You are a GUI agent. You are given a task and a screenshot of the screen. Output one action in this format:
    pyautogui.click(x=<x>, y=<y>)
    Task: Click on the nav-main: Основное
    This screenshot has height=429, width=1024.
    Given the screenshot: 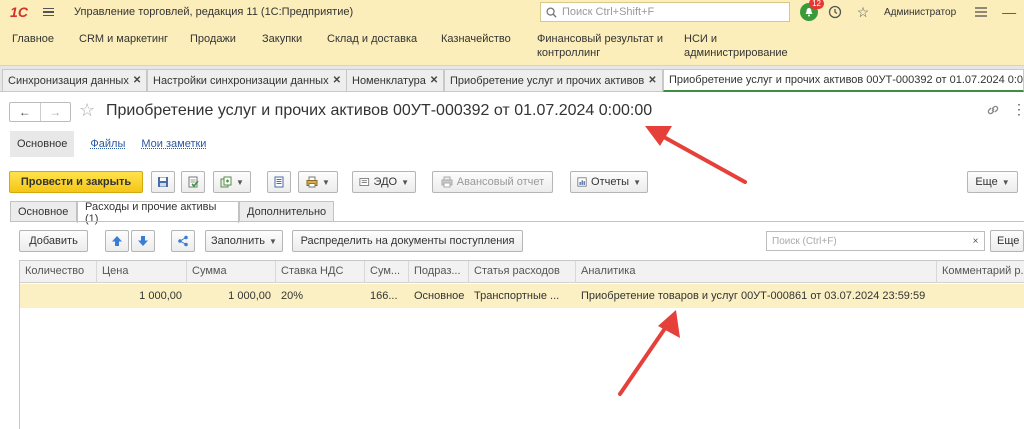 What is the action you would take?
    pyautogui.click(x=42, y=144)
    